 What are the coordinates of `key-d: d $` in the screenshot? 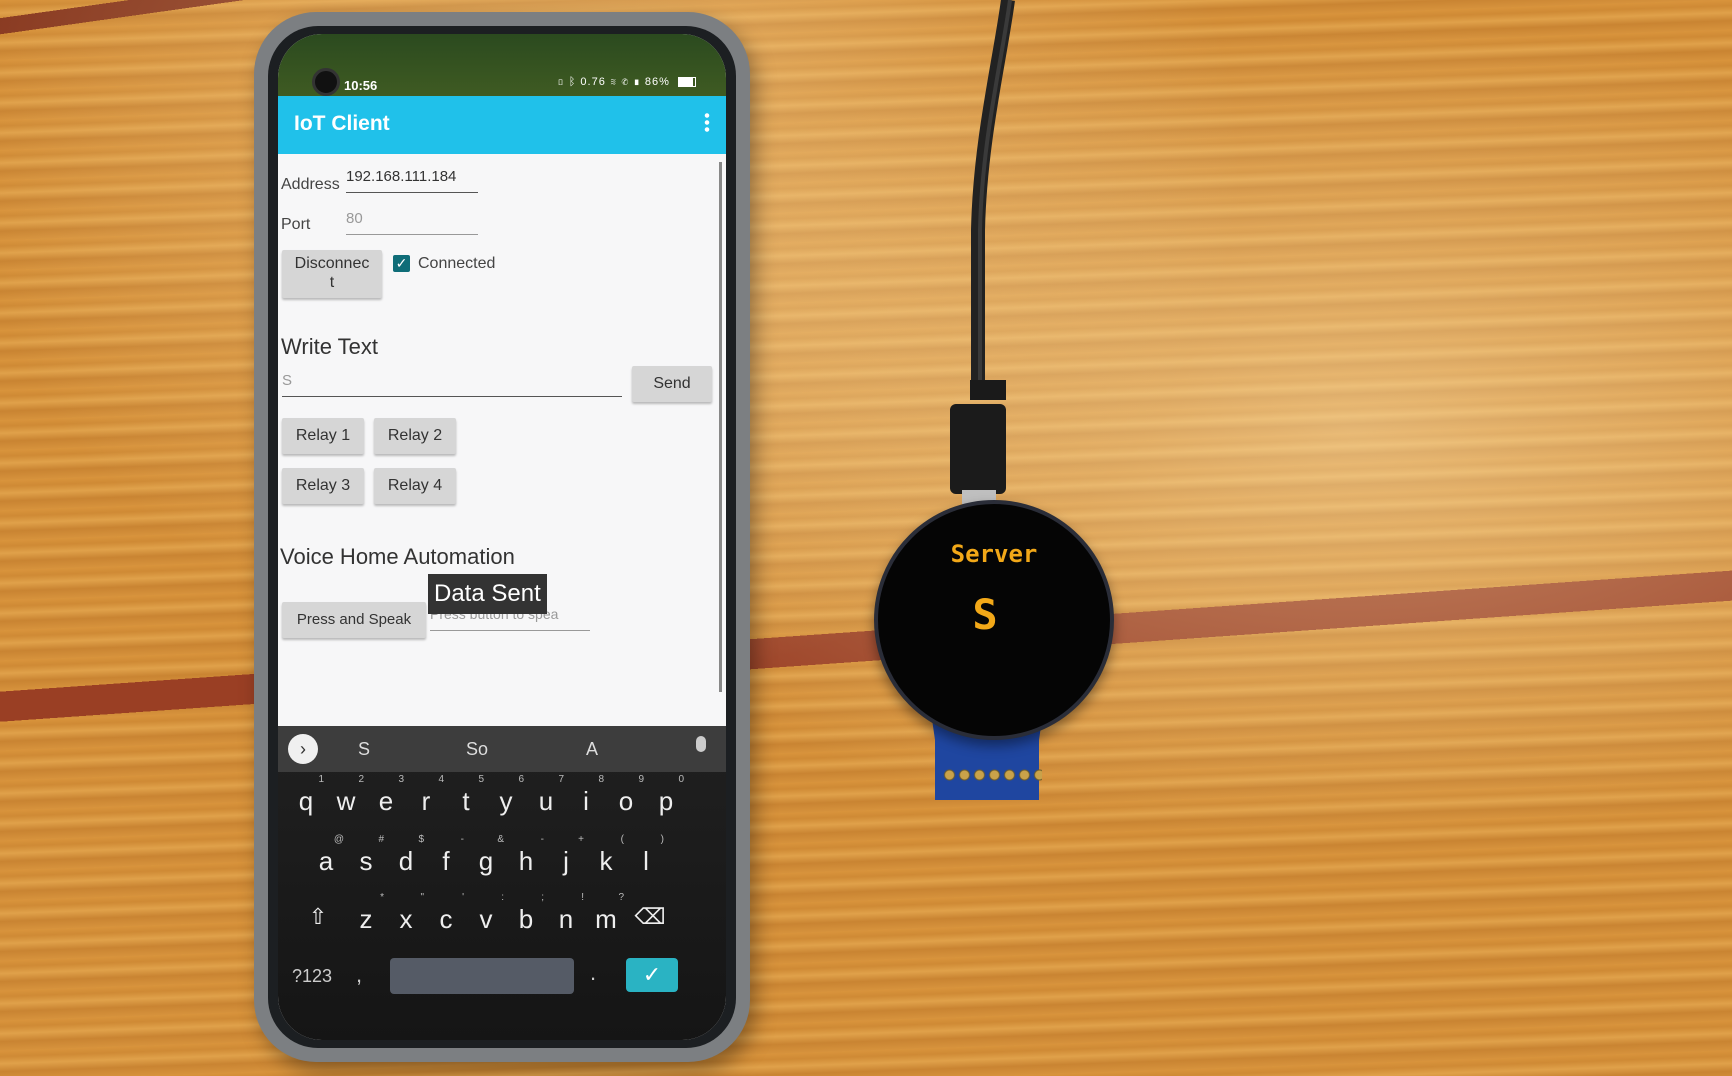 It's located at (406, 855).